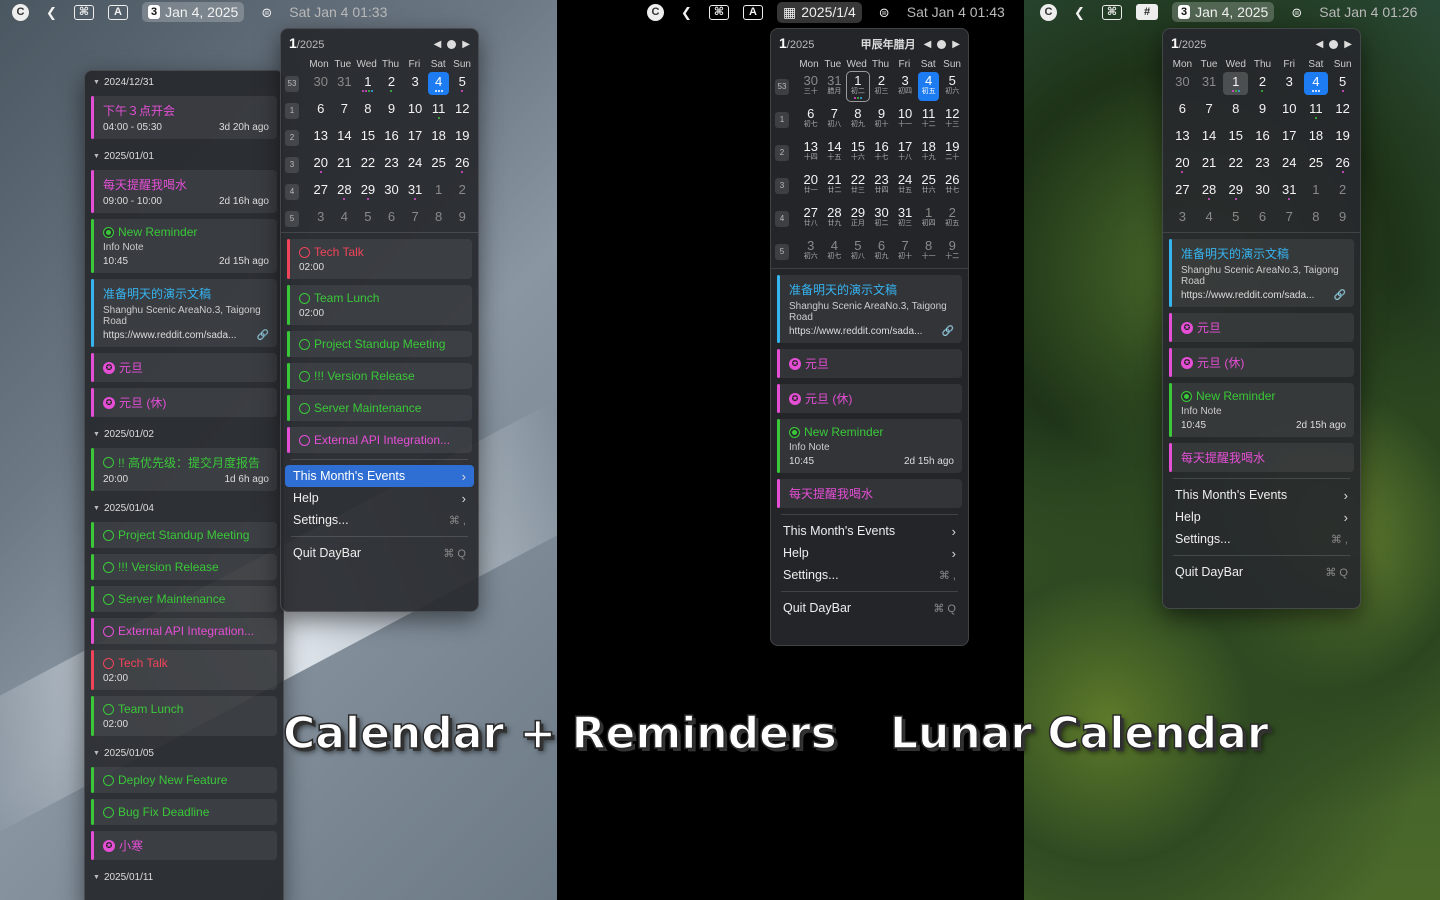  What do you see at coordinates (811, 218) in the screenshot?
I see `calendar-day: 27 廿八` at bounding box center [811, 218].